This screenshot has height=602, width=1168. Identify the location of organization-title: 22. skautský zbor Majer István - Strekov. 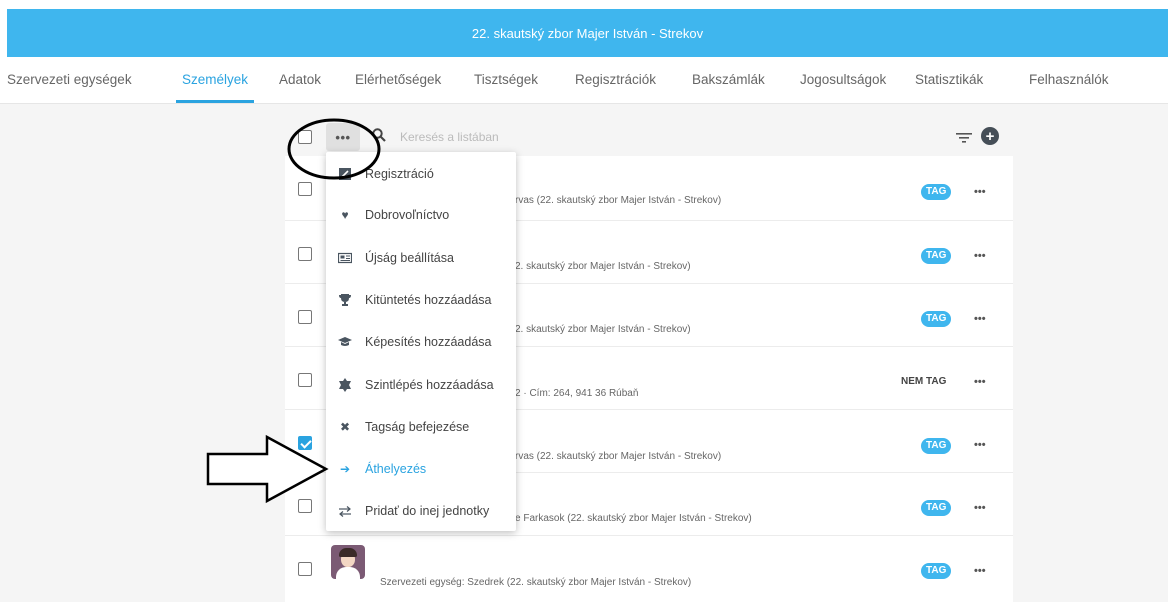
(587, 33).